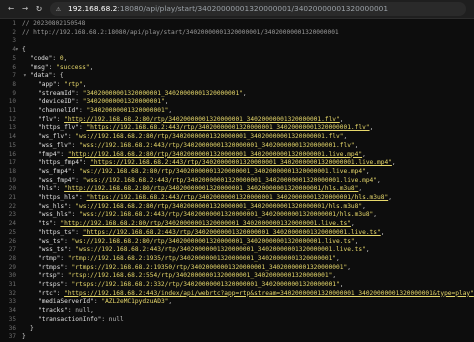 The height and width of the screenshot is (342, 474). I want to click on line-number: 6, so click(8, 68).